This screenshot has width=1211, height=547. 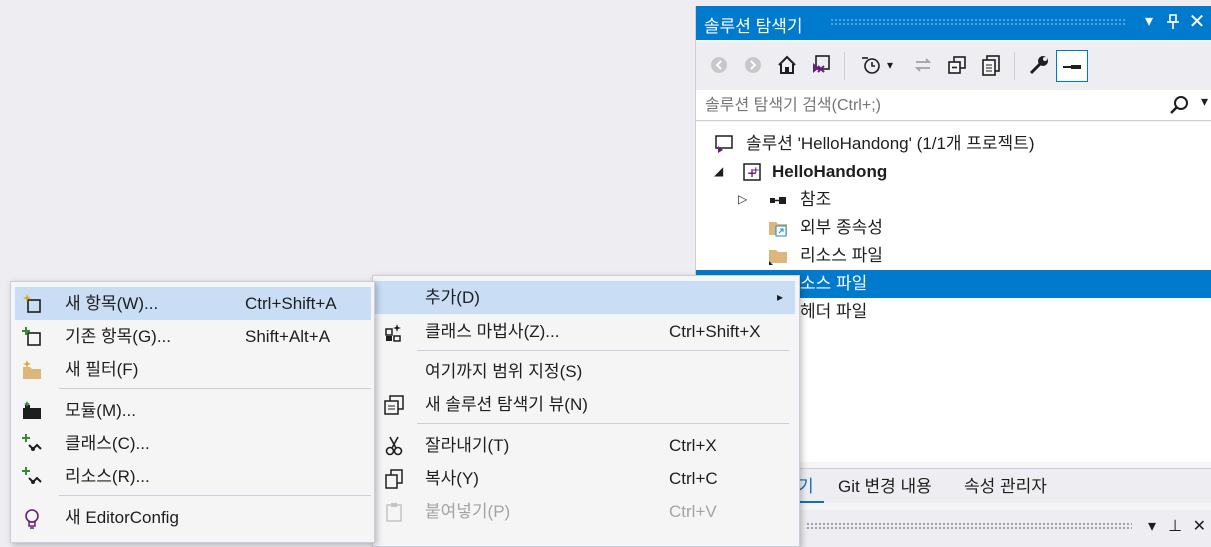 I want to click on submenu-item-existing-item: 기존 항목(G)... Shift+Alt+A, so click(x=193, y=336).